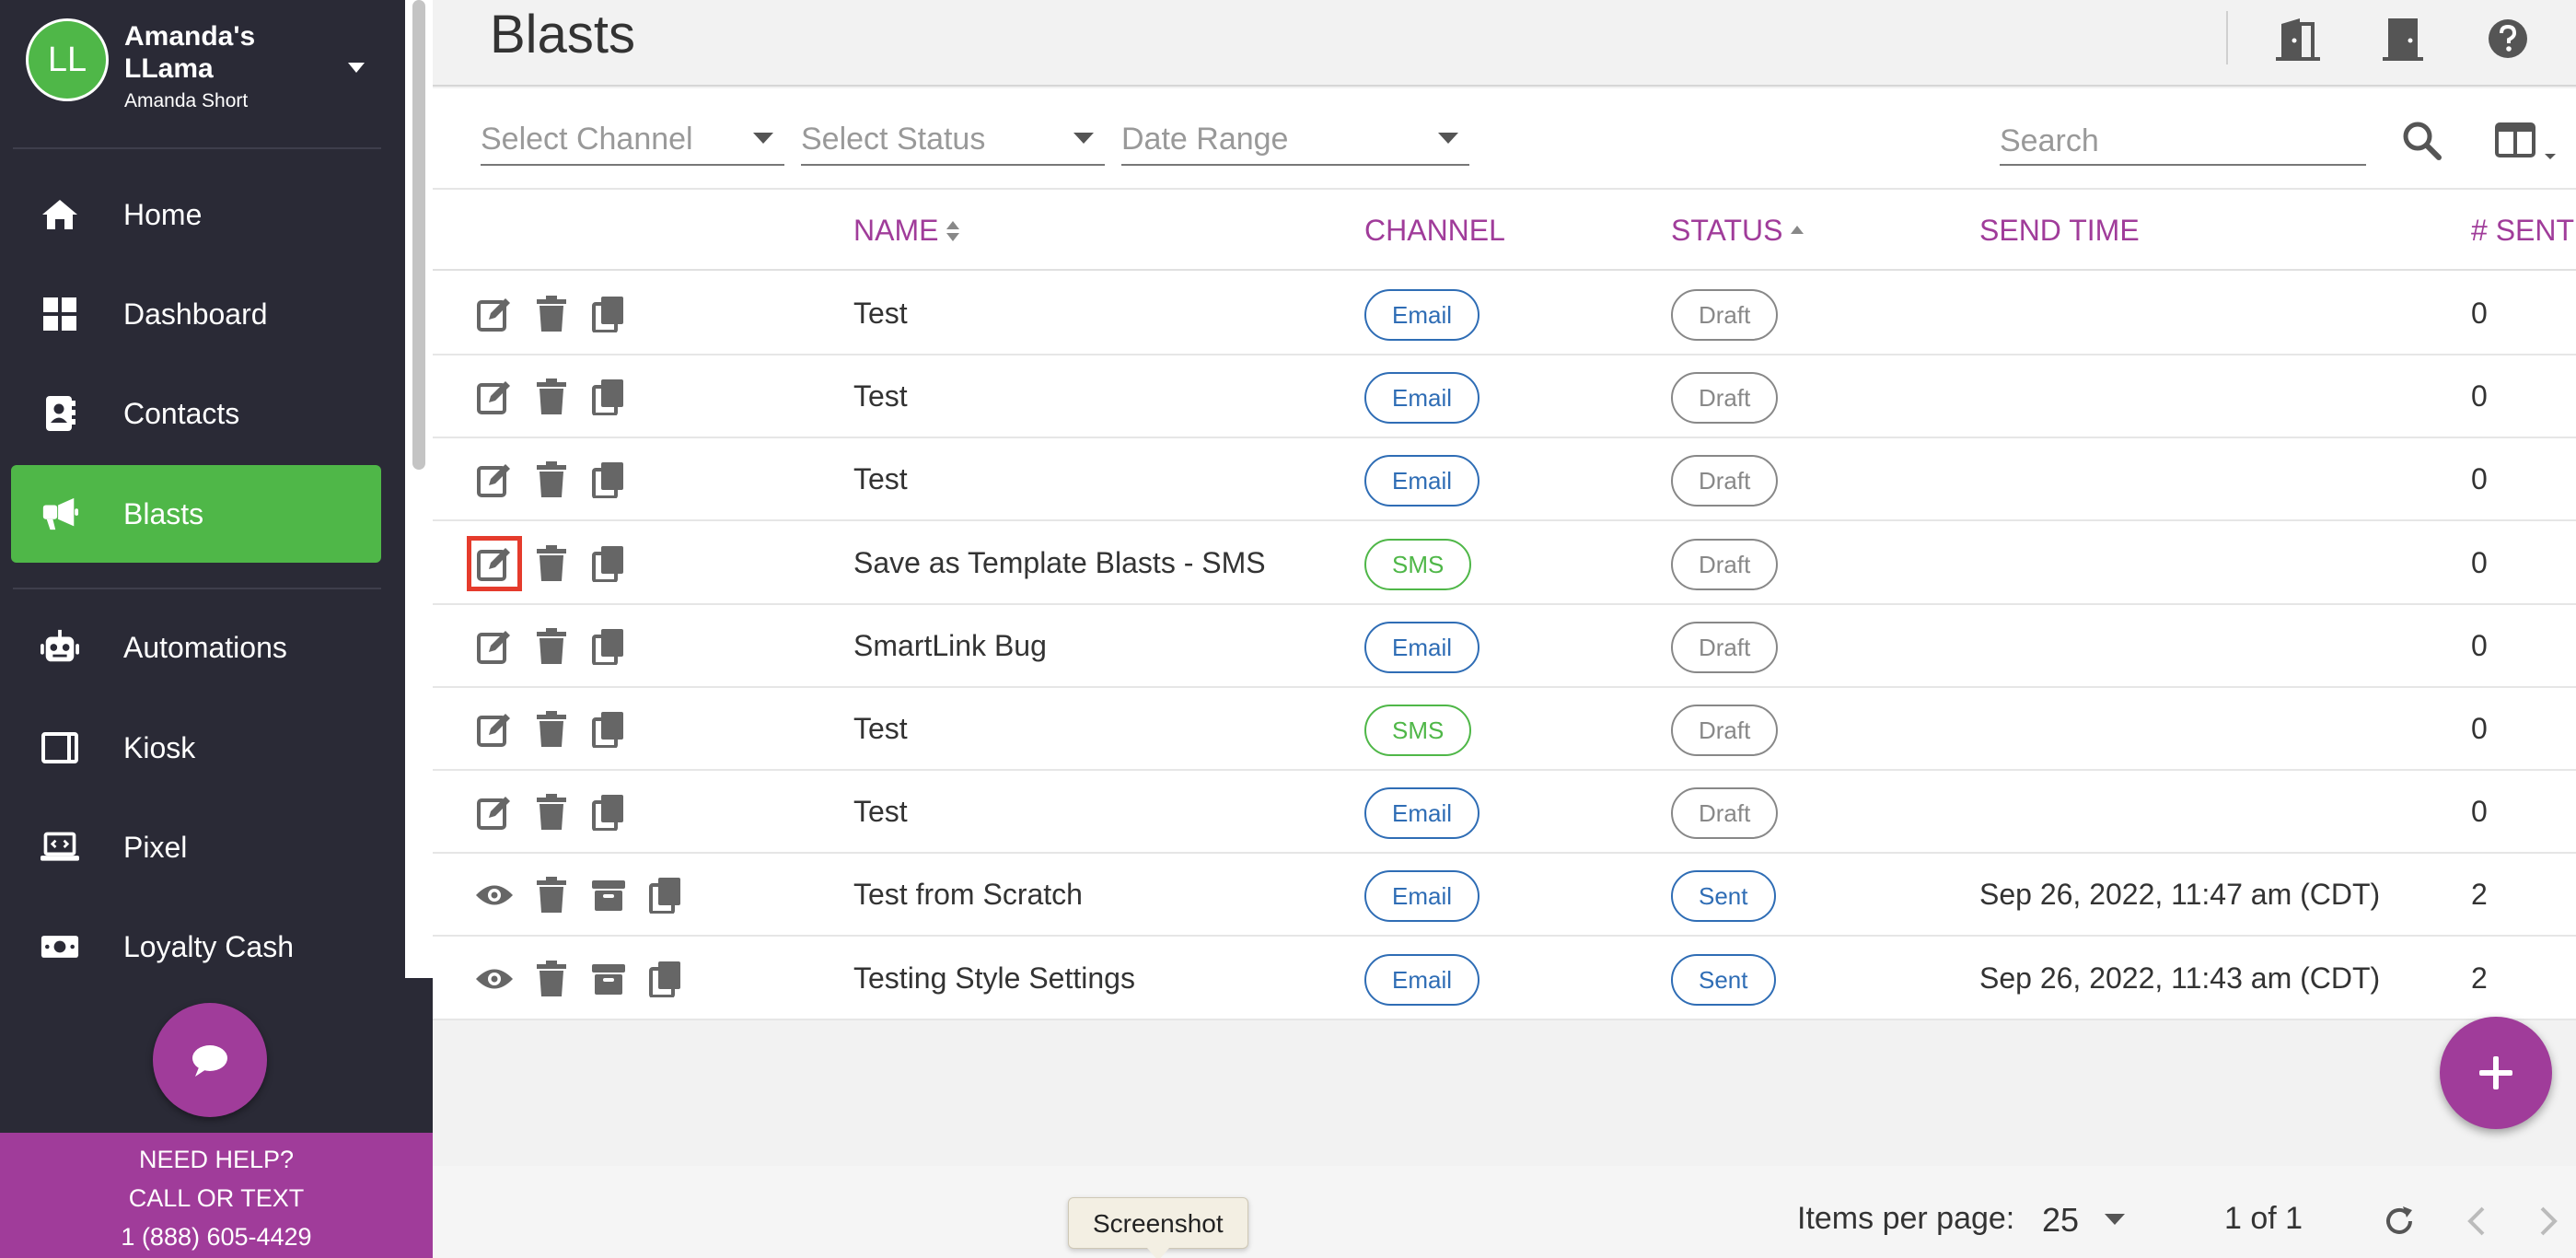 The image size is (2576, 1258). What do you see at coordinates (2263, 1218) in the screenshot?
I see `page-range: 1 of 1` at bounding box center [2263, 1218].